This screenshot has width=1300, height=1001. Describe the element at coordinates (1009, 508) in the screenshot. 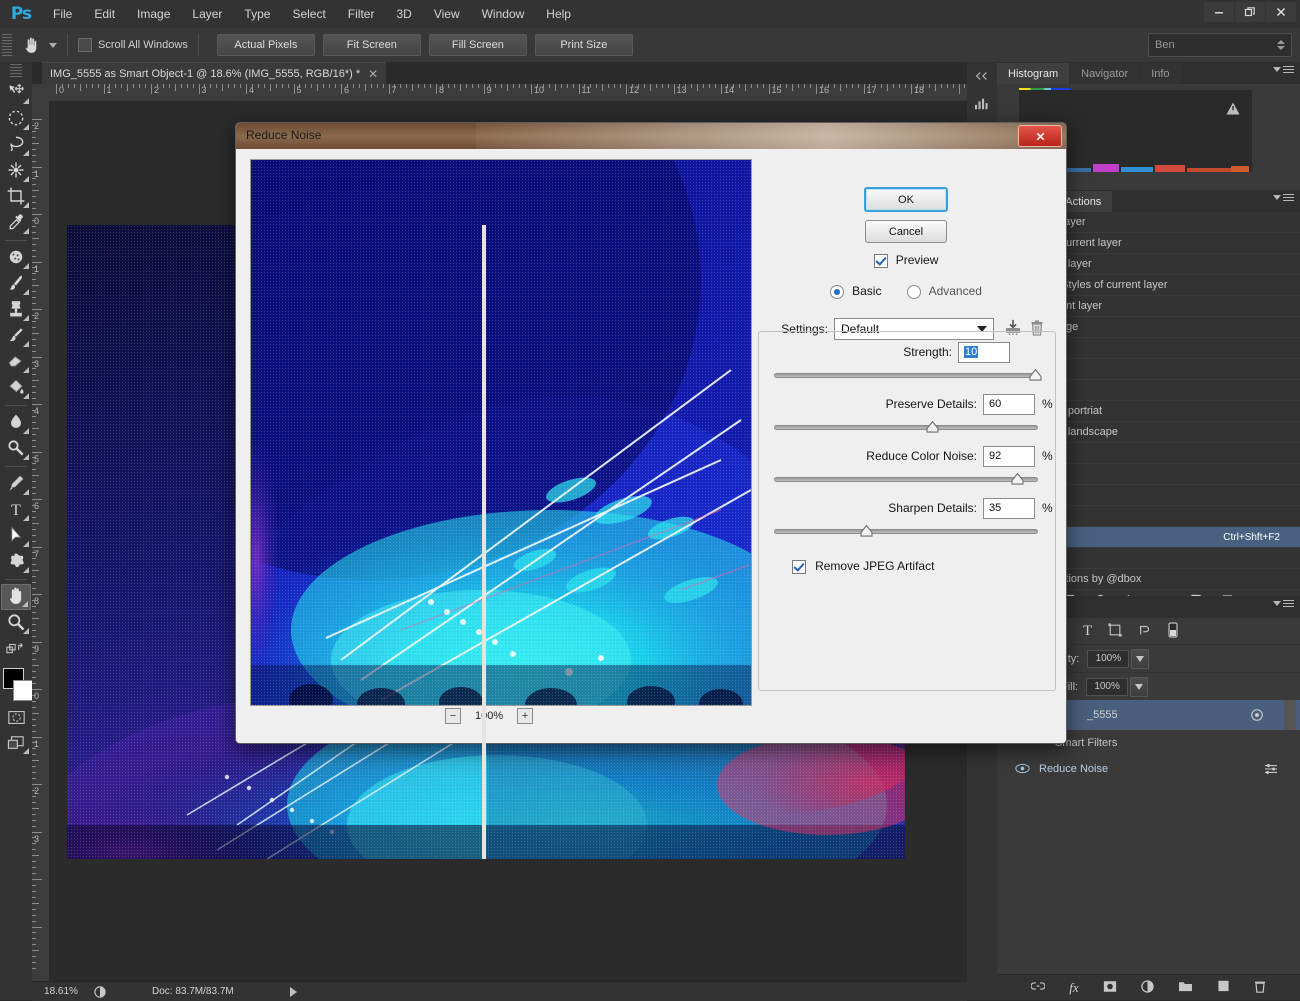

I see `slider-value-field: 35` at that location.